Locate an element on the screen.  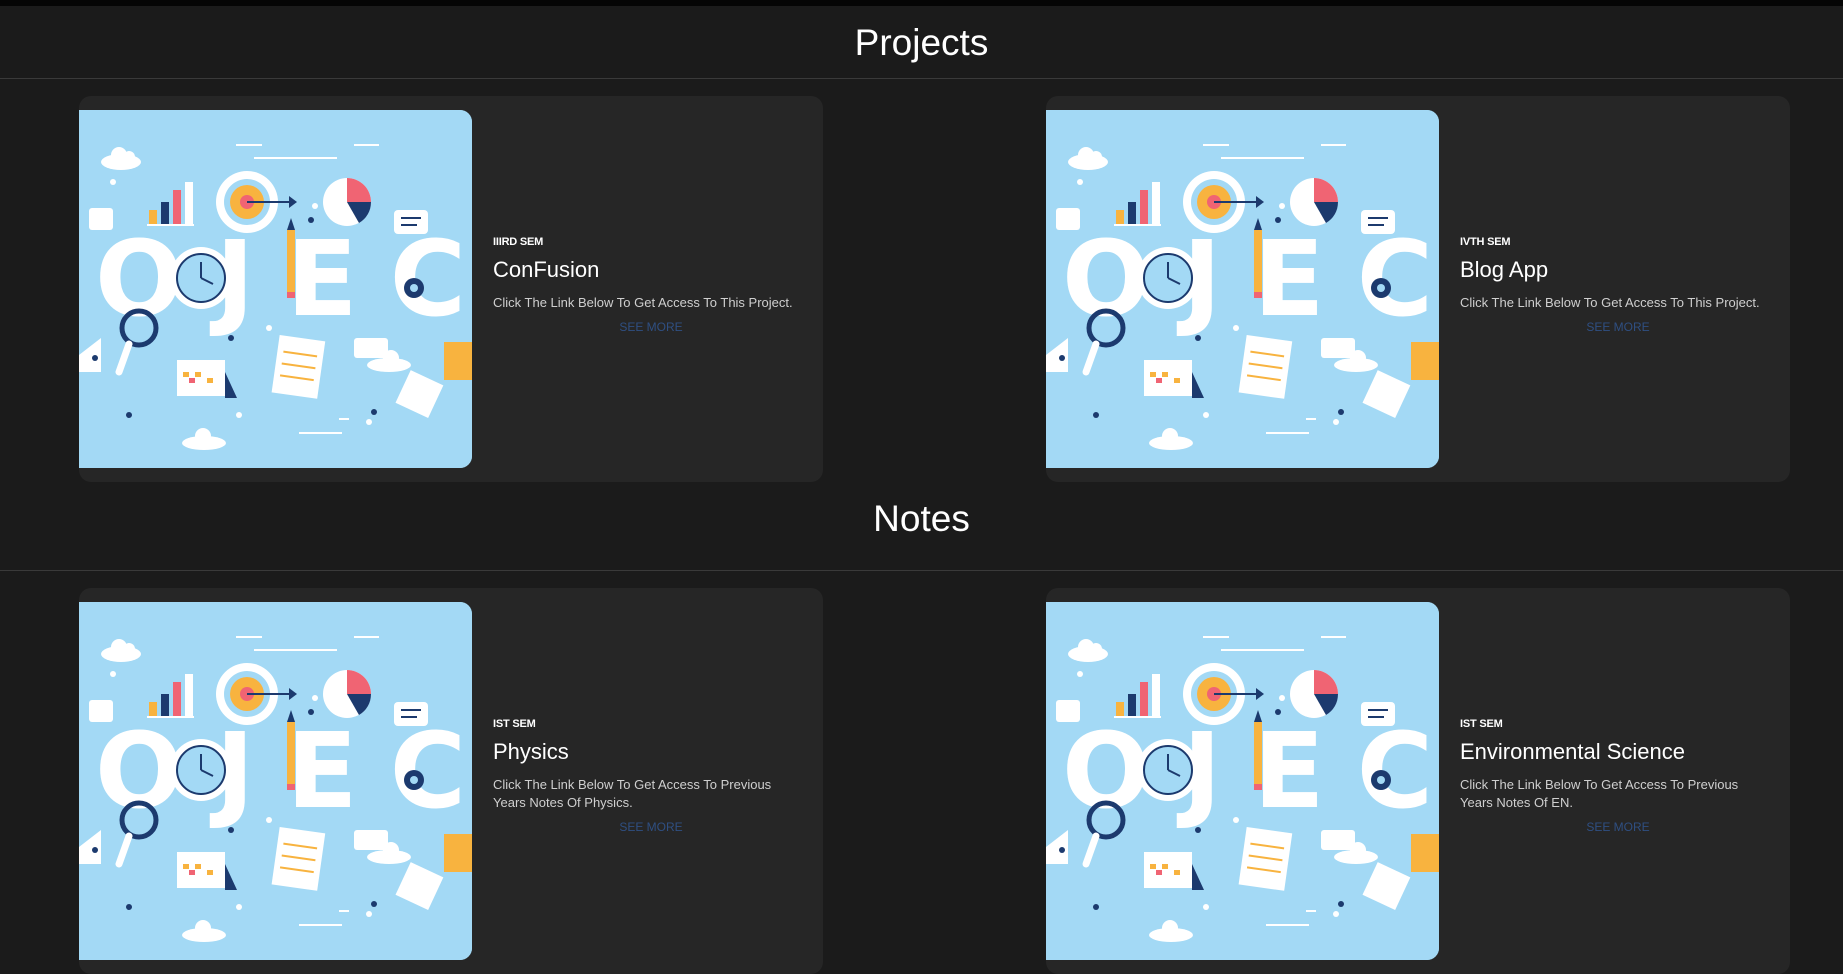
card-title: Environmental Science is located at coordinates (1573, 751).